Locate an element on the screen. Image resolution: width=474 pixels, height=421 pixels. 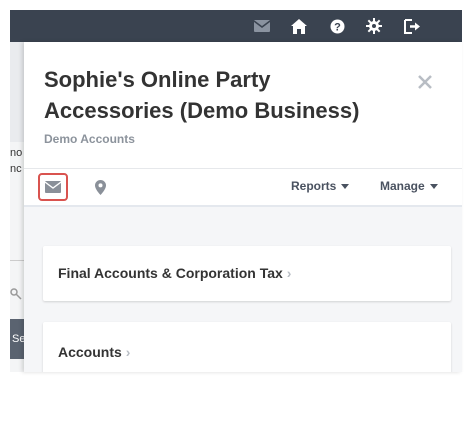
background-divider is located at coordinates (17, 260).